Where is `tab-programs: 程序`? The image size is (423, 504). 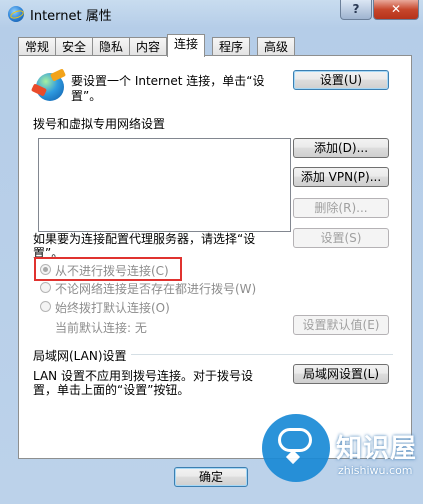 tab-programs: 程序 is located at coordinates (231, 46).